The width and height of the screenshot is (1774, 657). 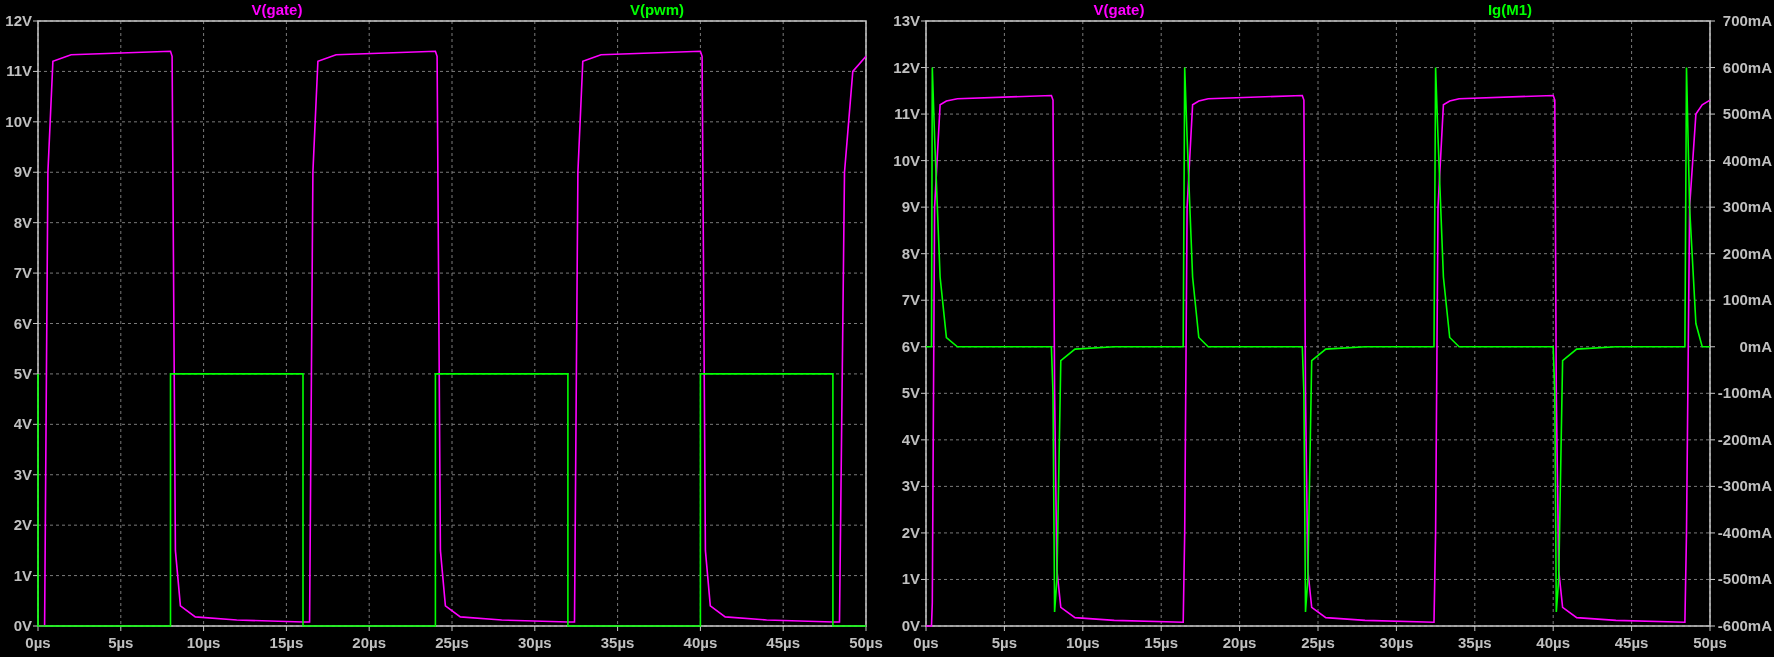 I want to click on y-axis-label: -200mA, so click(x=1744, y=439).